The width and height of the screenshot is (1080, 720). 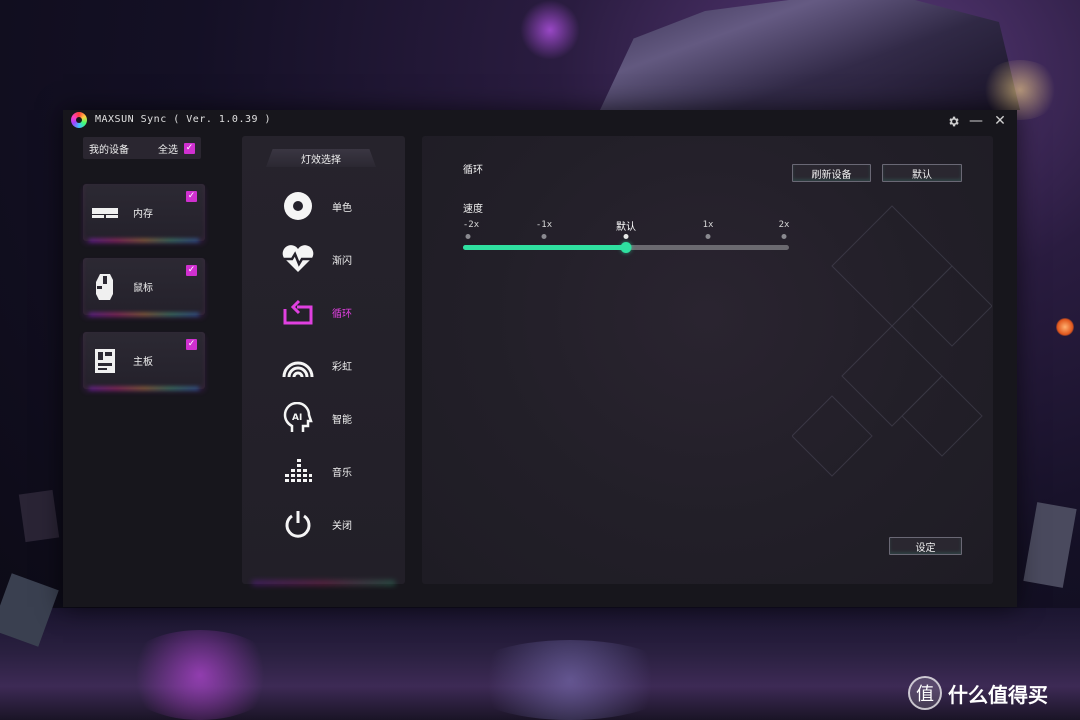 I want to click on device-card-memory: 内存 ✓, so click(x=144, y=212).